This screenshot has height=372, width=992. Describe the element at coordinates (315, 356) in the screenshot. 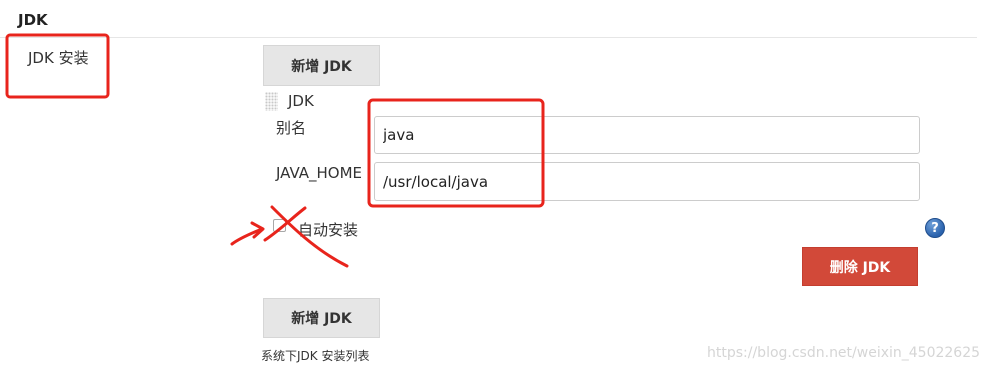

I see `jdk-list-description: 系统下JDK 安装列表` at that location.